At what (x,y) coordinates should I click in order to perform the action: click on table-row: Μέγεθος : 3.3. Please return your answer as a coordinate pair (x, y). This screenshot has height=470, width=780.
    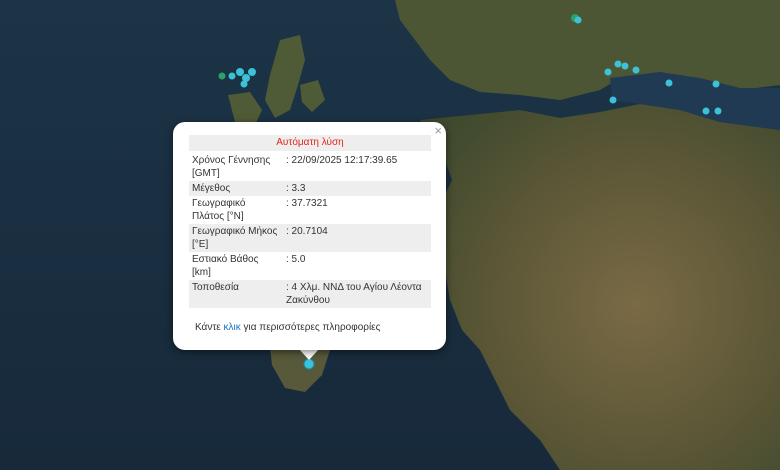
    Looking at the image, I should click on (310, 188).